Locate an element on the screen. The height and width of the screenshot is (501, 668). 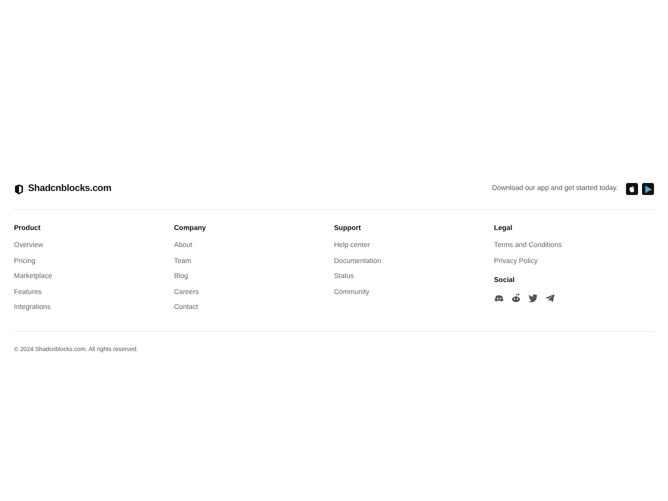
bird-icon is located at coordinates (533, 298).